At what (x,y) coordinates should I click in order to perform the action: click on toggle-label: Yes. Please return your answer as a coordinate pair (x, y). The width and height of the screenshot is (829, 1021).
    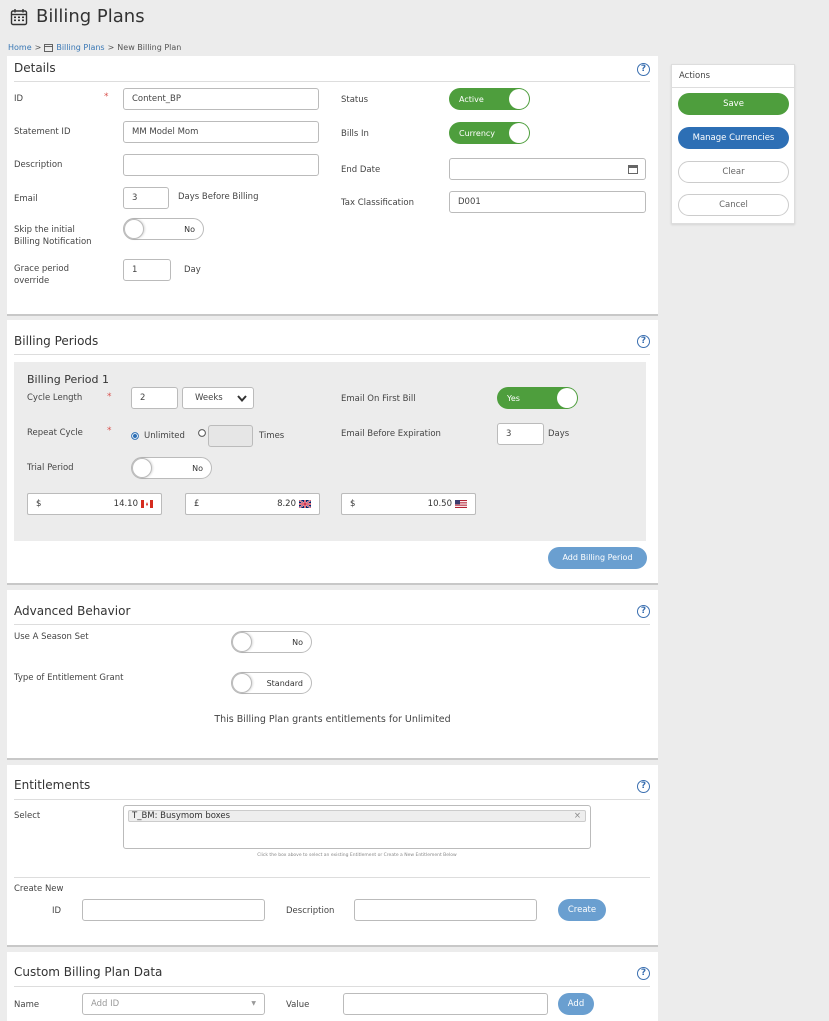
    Looking at the image, I should click on (513, 398).